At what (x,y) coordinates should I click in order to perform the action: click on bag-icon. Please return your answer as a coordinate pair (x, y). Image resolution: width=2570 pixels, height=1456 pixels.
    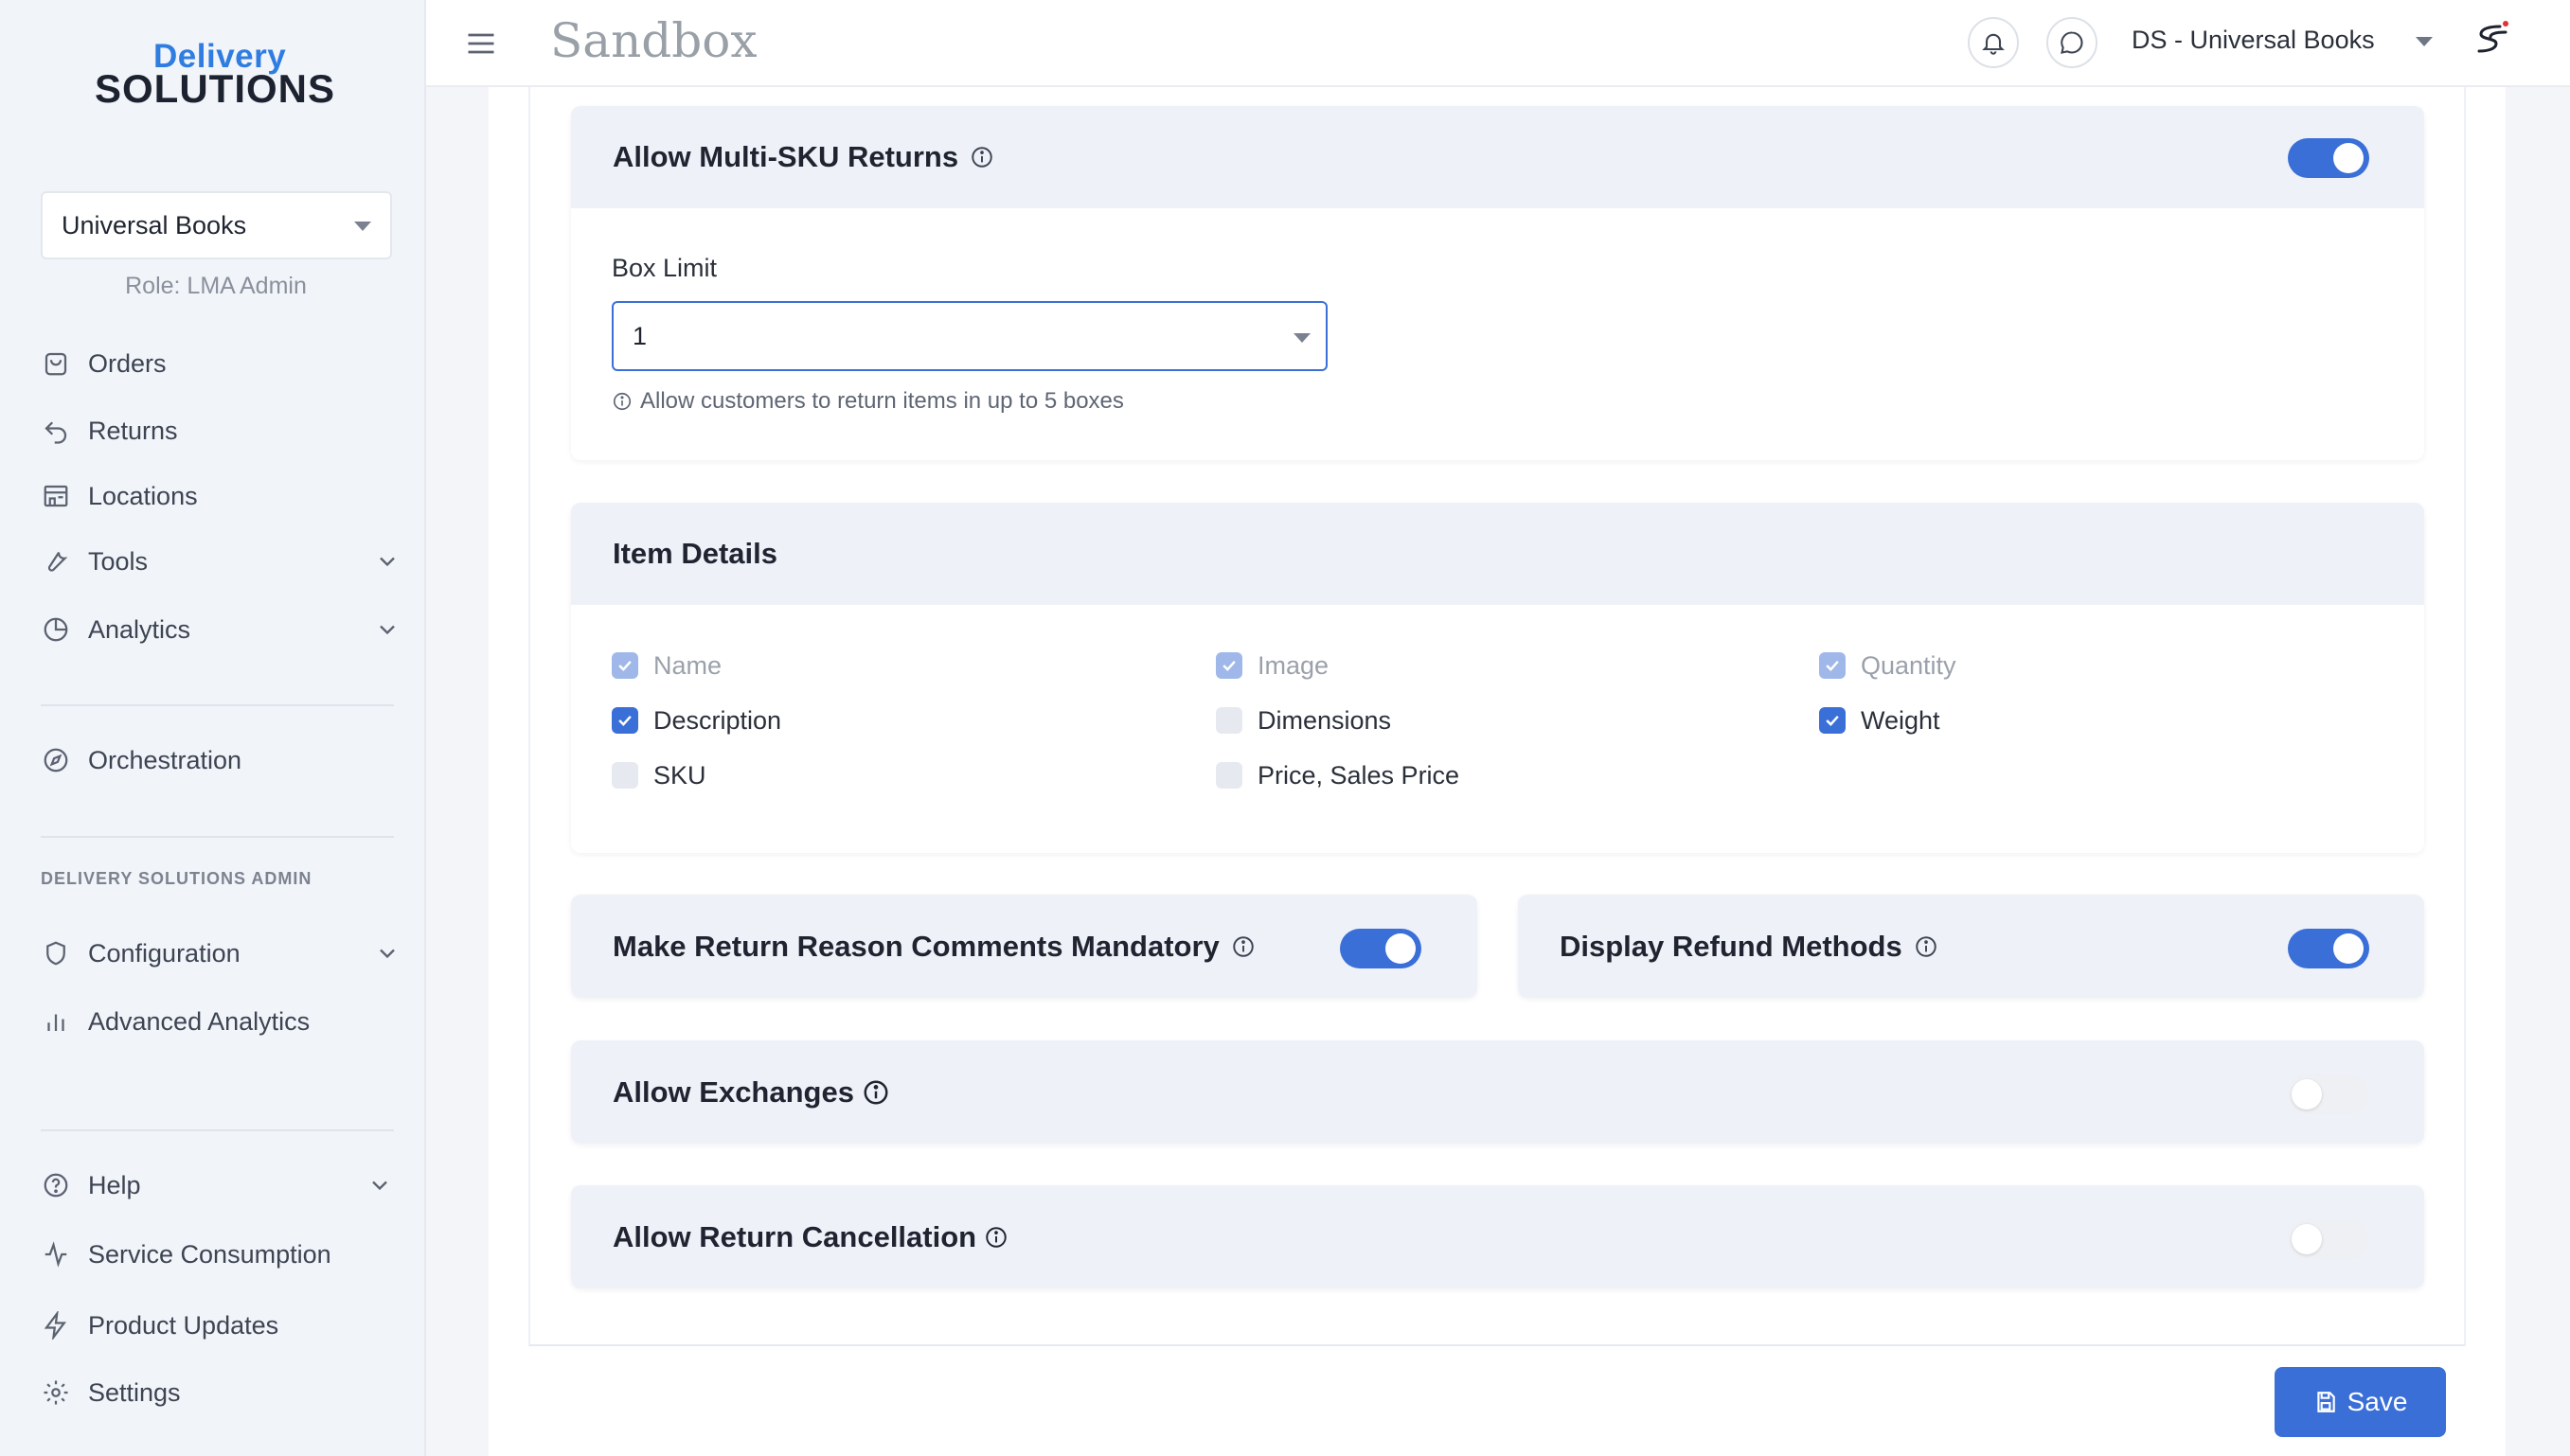
    Looking at the image, I should click on (56, 363).